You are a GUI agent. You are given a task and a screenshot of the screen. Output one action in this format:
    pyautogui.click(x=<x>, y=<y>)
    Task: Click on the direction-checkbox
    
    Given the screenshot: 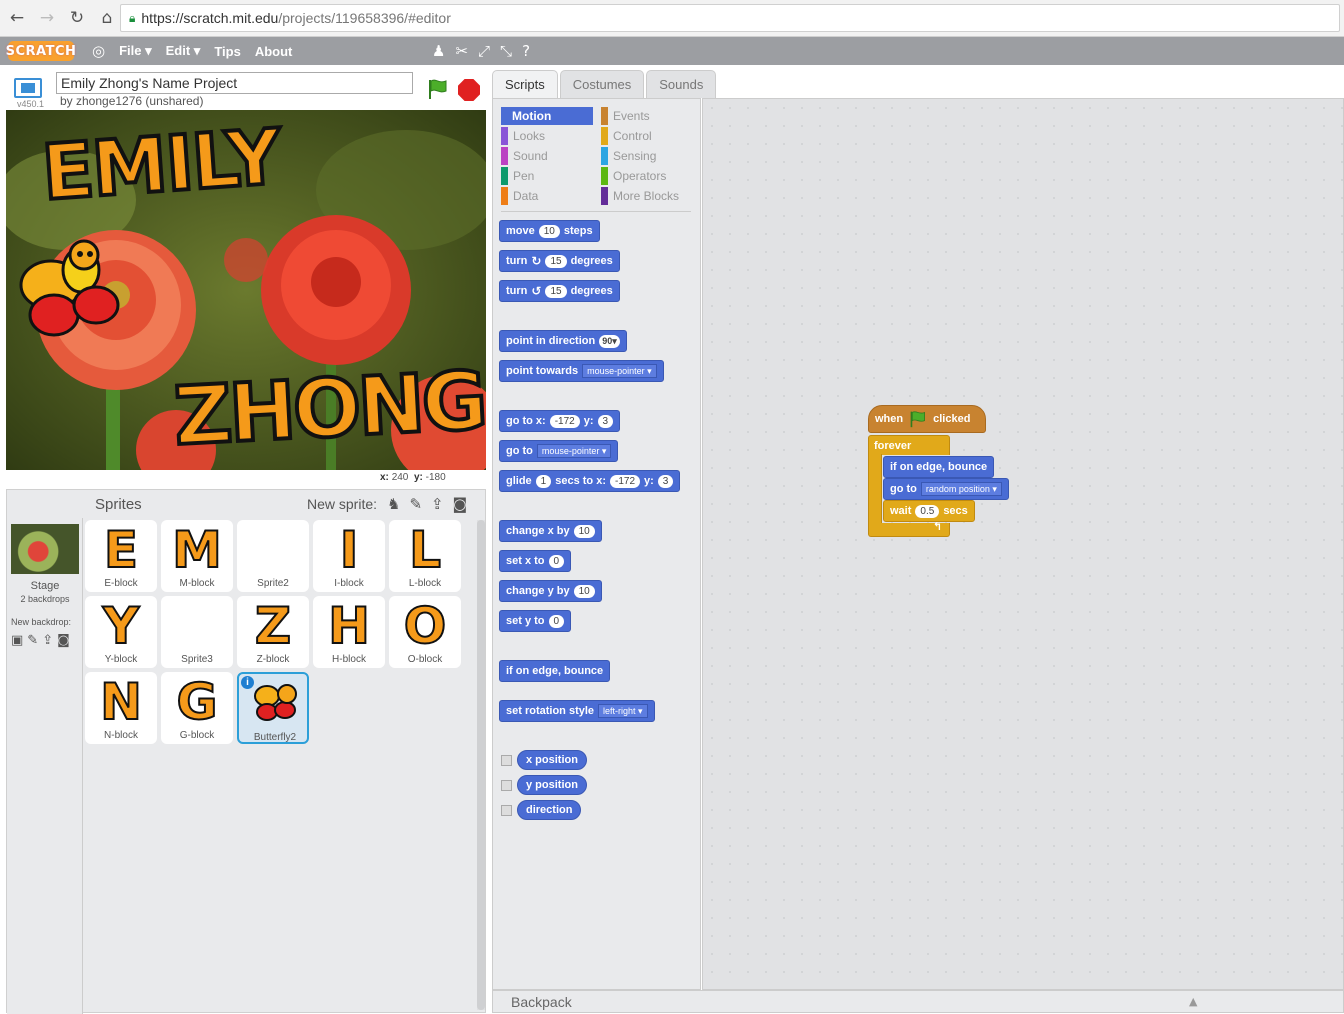 What is the action you would take?
    pyautogui.click(x=506, y=810)
    